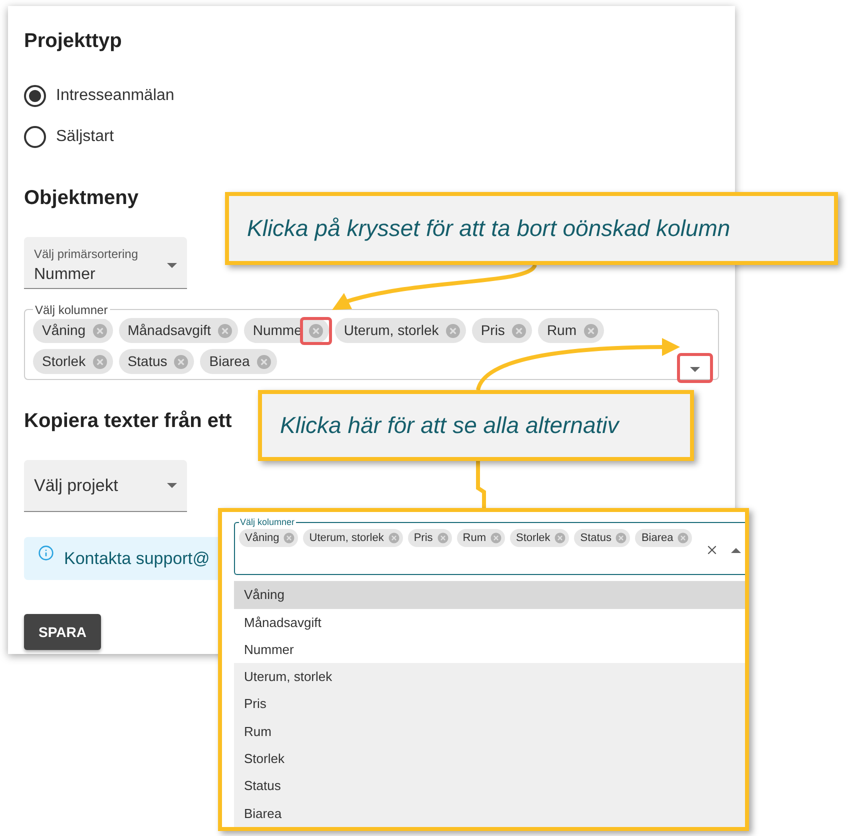  What do you see at coordinates (65, 274) in the screenshot?
I see `select-value: Nummer` at bounding box center [65, 274].